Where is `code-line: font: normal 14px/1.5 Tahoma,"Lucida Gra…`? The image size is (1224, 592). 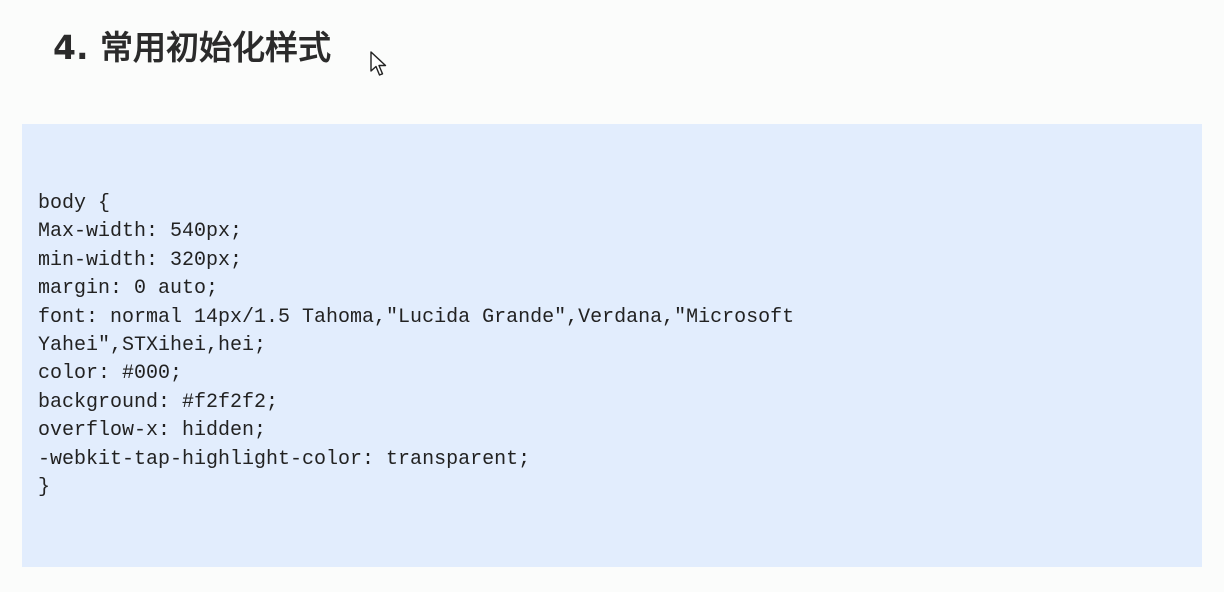
code-line: font: normal 14px/1.5 Tahoma,"Lucida Gra… is located at coordinates (416, 317).